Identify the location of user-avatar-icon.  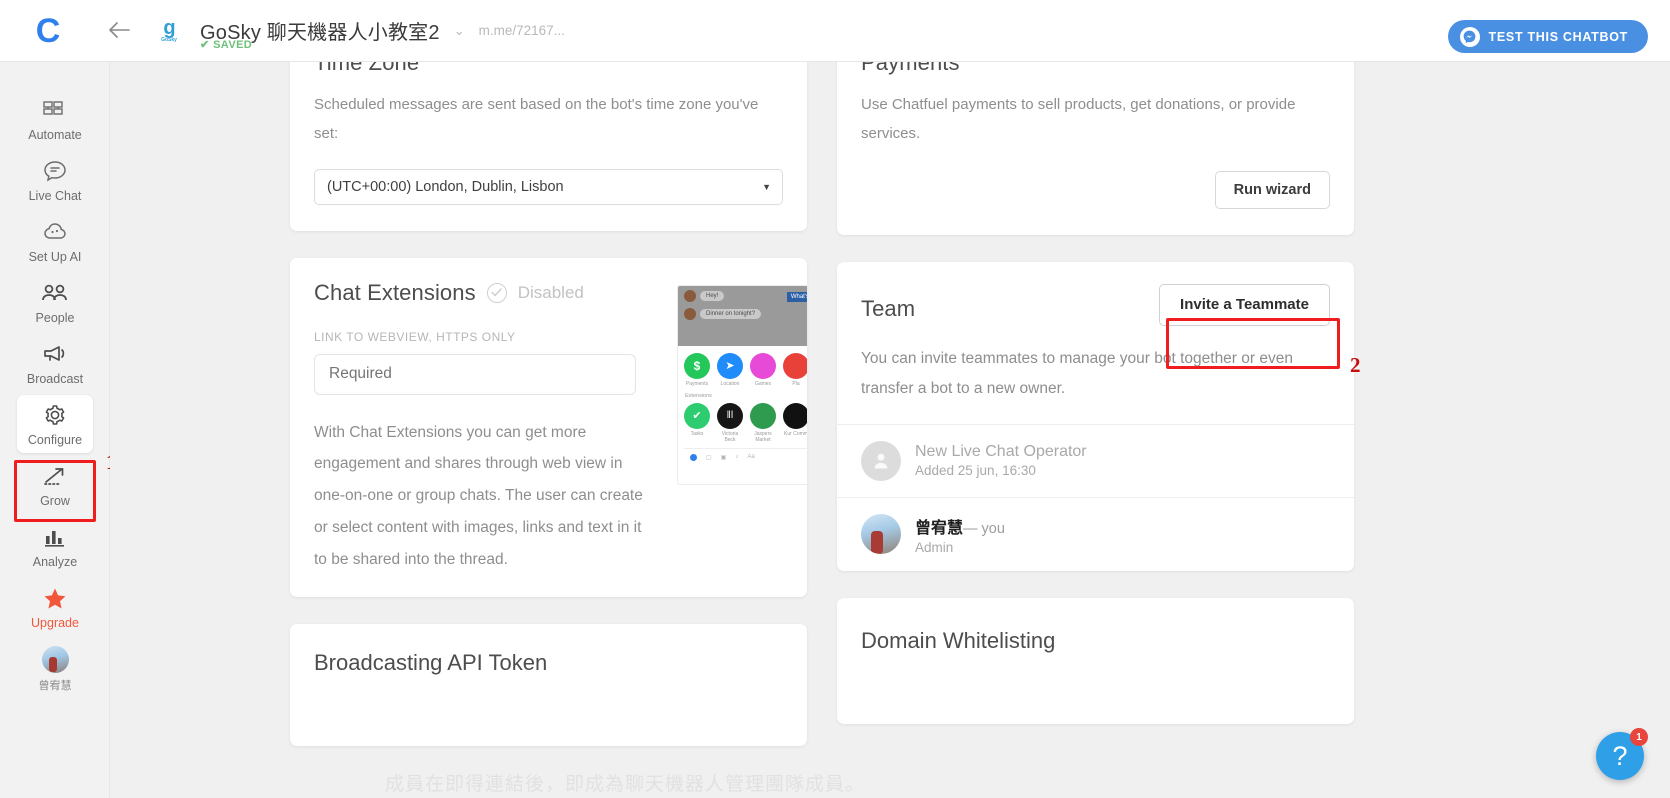
(55, 659).